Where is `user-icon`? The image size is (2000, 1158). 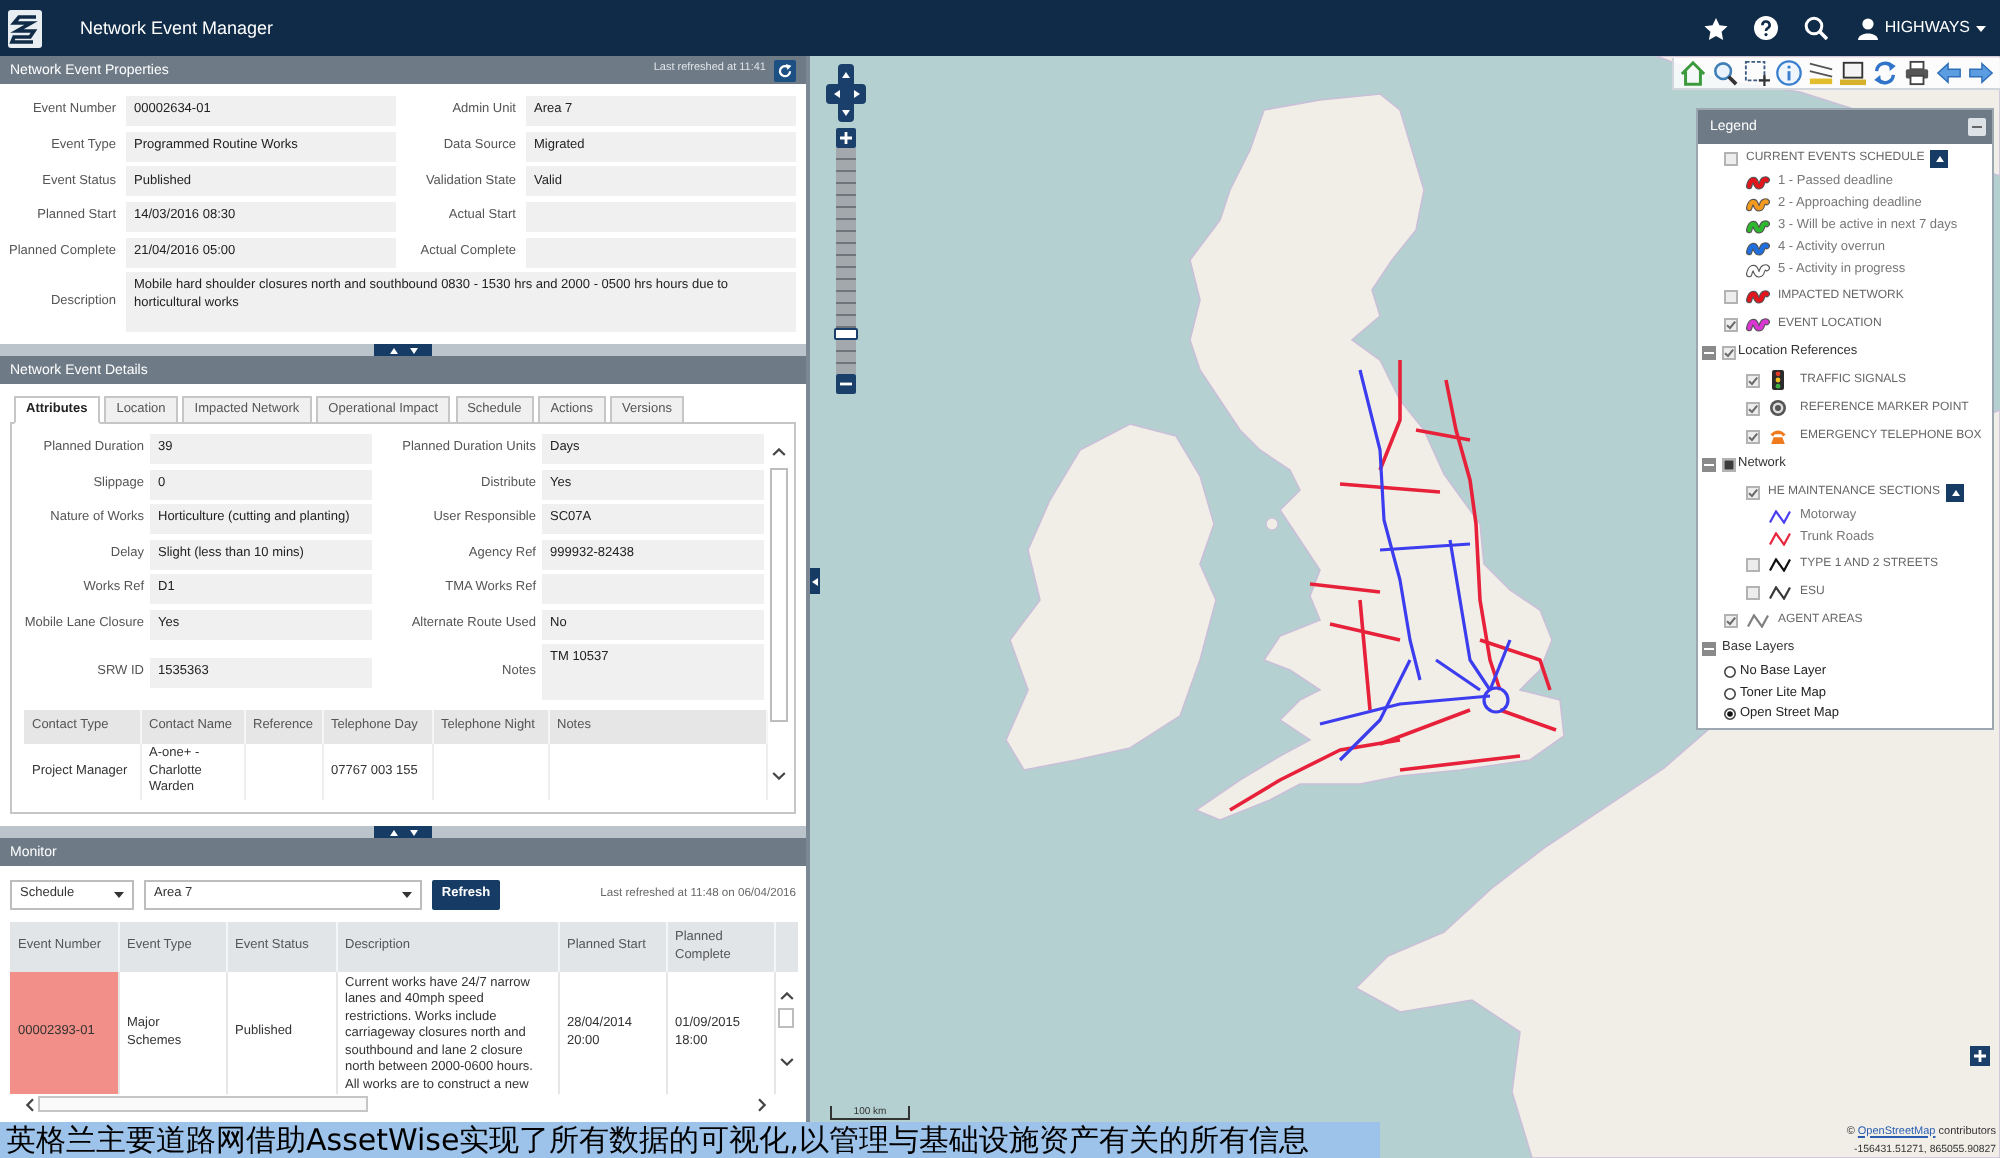 user-icon is located at coordinates (1868, 28).